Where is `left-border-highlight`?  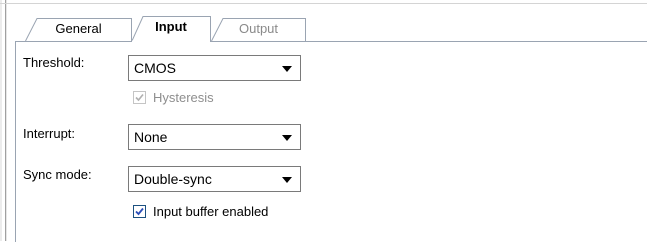 left-border-highlight is located at coordinates (6, 120).